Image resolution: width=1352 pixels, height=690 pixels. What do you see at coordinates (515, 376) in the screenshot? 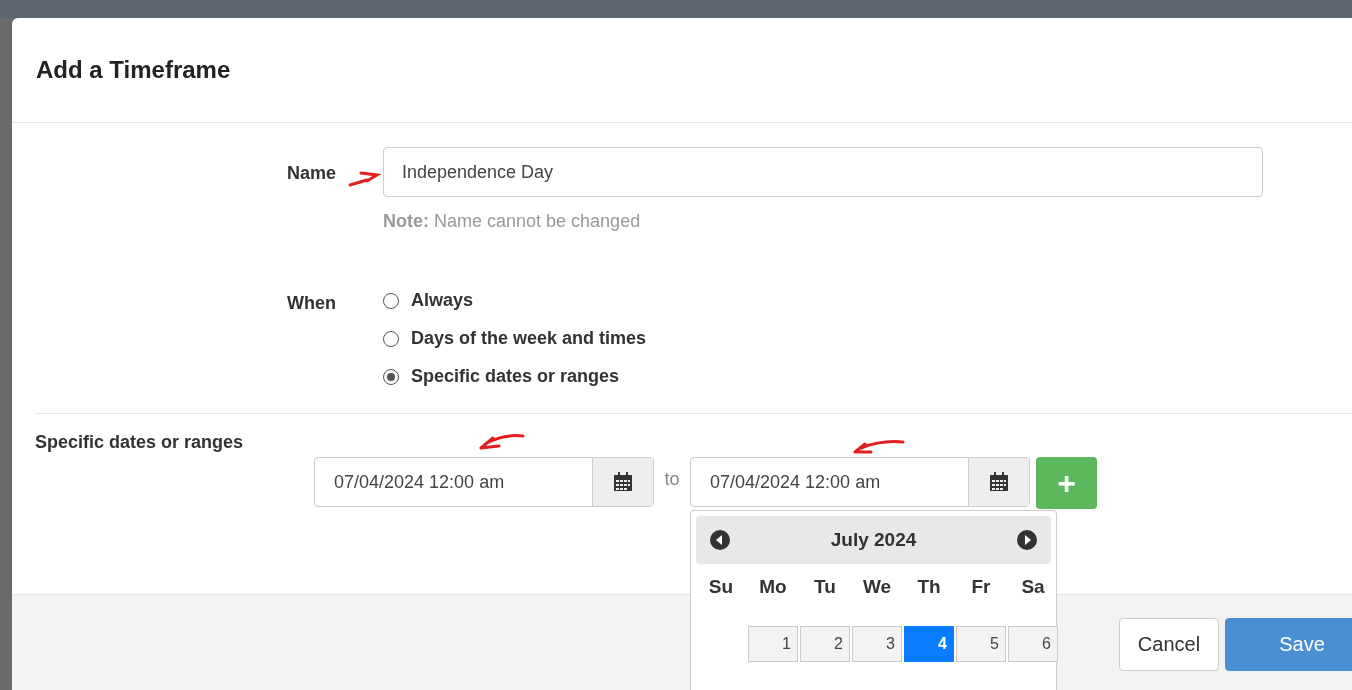
I see `radio-option: Specific dates or ranges` at bounding box center [515, 376].